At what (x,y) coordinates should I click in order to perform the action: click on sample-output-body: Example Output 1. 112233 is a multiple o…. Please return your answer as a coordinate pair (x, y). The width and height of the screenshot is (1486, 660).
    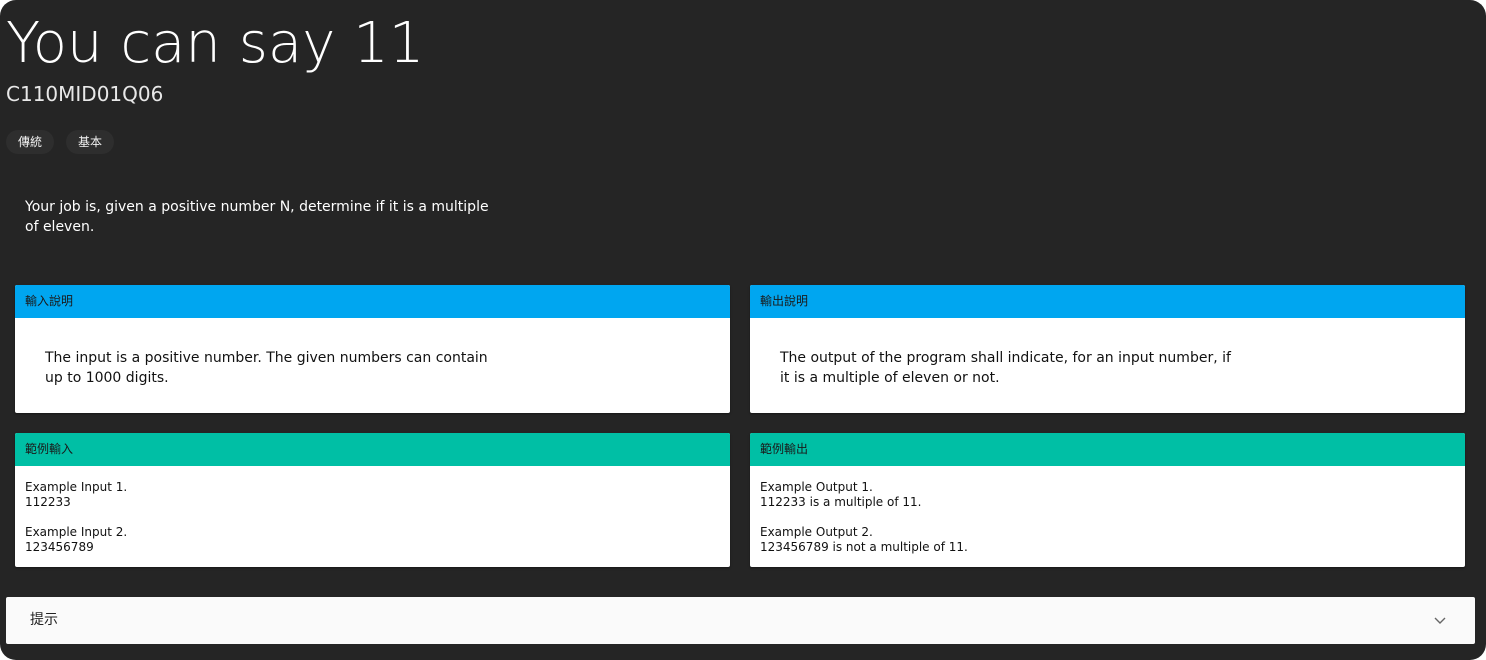
    Looking at the image, I should click on (1107, 510).